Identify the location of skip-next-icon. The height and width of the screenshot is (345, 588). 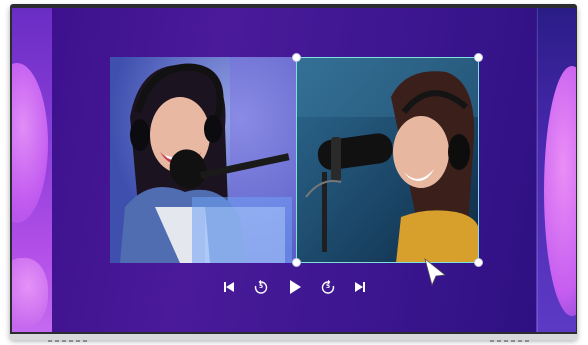
(360, 287).